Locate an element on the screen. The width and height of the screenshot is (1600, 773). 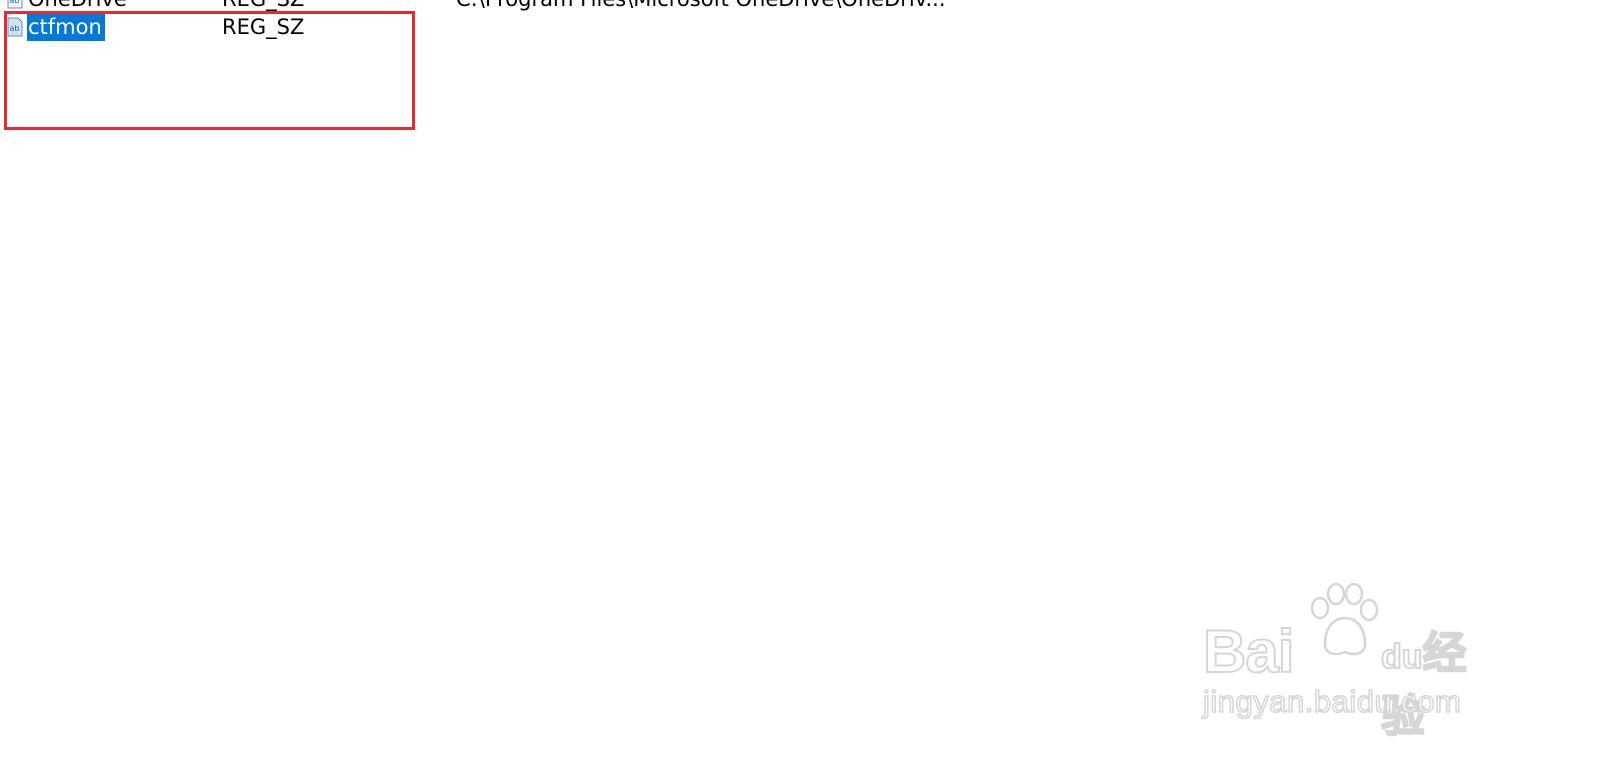
baidu-jingyan-watermark: Bai du经验 jingyan.baidu.com is located at coordinates (1342, 662).